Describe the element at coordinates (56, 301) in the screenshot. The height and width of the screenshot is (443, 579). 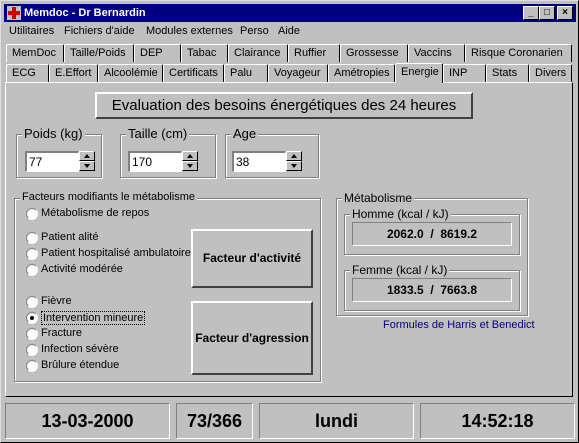
I see `radio-label: Fièvre` at that location.